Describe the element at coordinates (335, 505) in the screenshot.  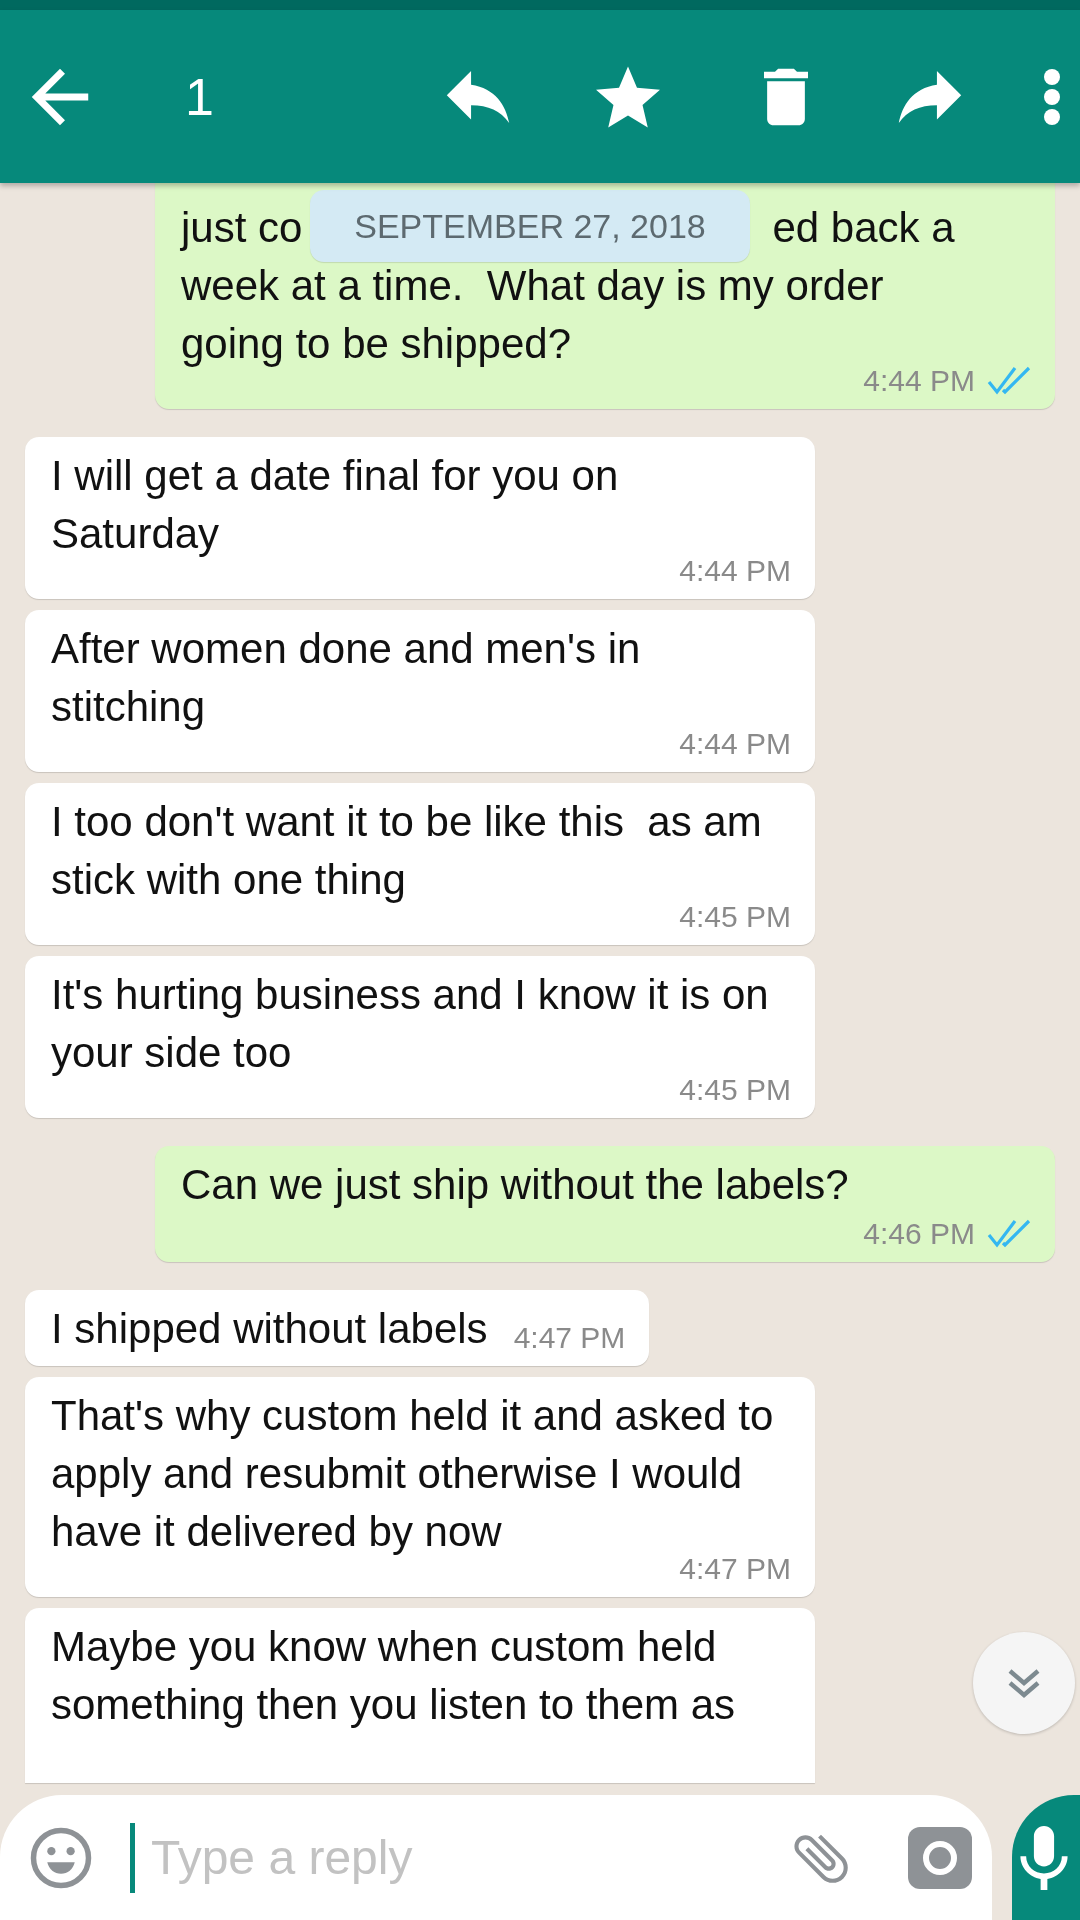
I see `message-text: I will get a date final for you on Saturday` at that location.